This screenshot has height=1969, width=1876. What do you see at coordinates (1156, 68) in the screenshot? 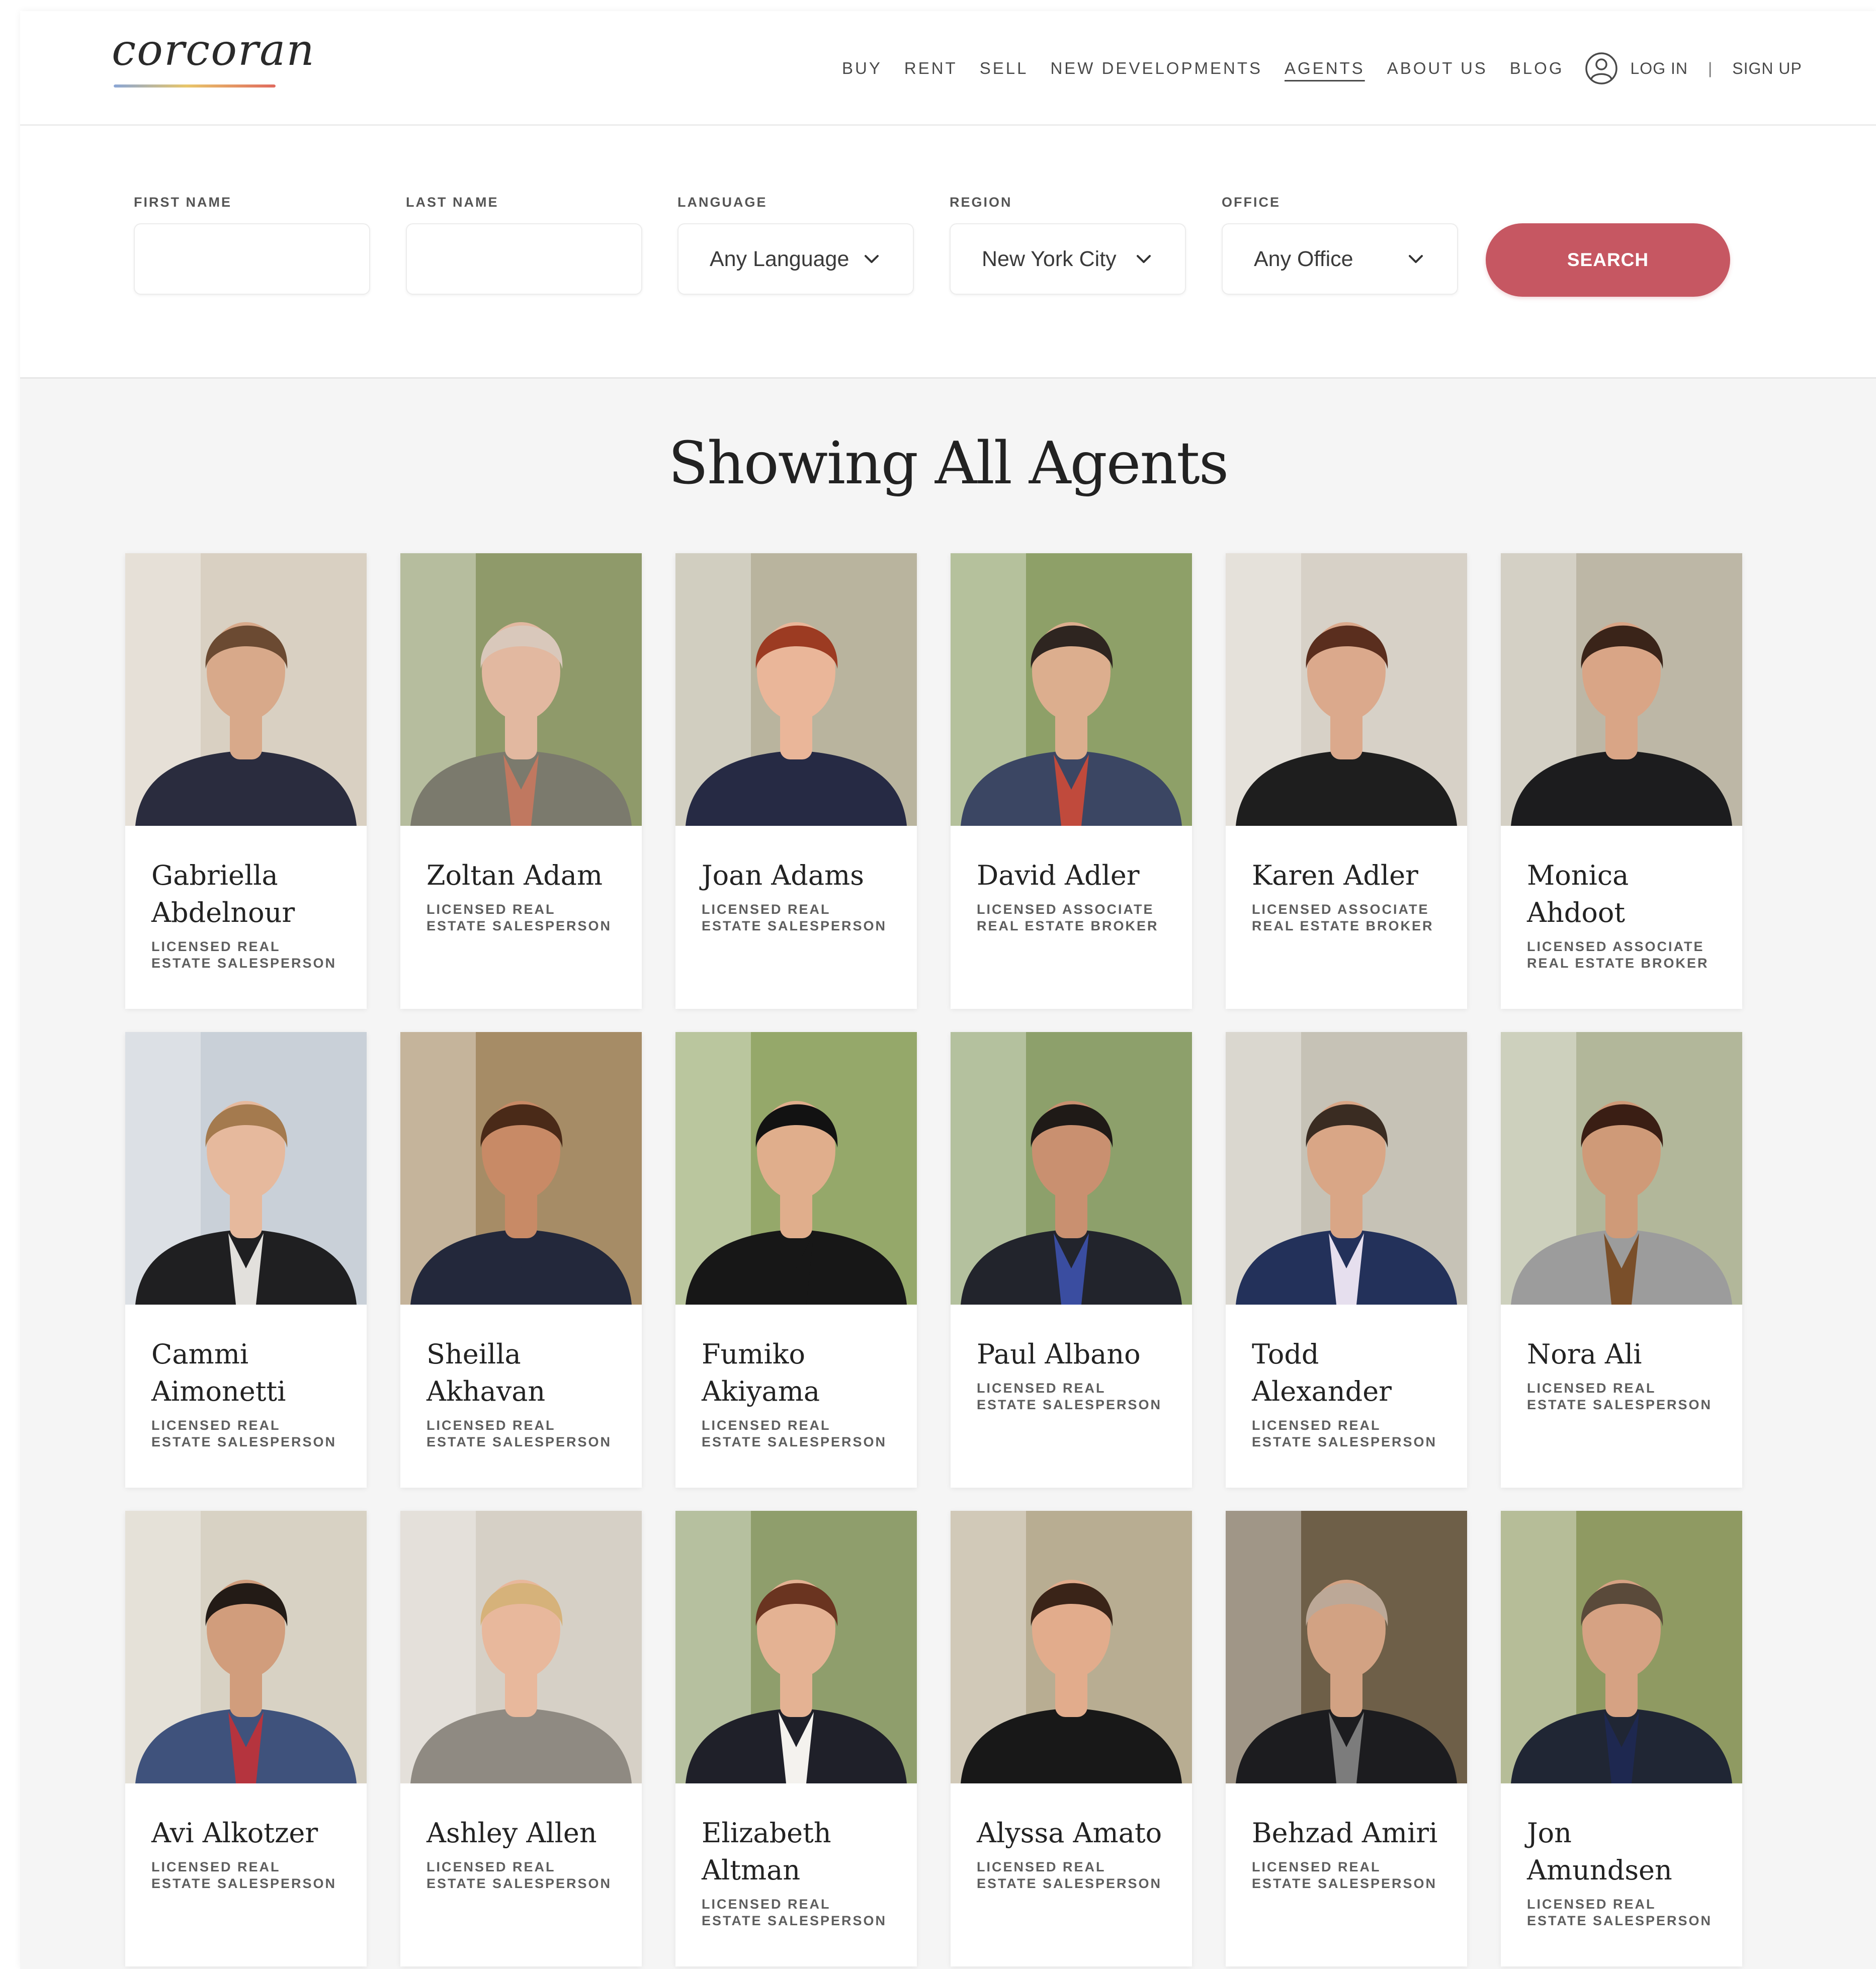
I see `nav-new-developments: NEW DEVELOPMENTS` at bounding box center [1156, 68].